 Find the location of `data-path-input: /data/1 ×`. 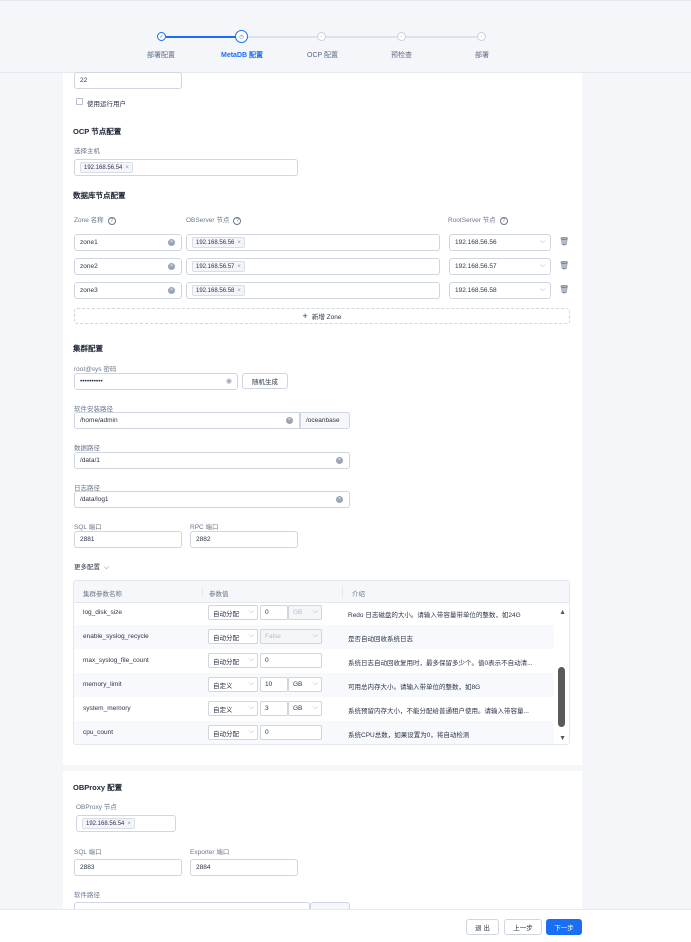

data-path-input: /data/1 × is located at coordinates (212, 460).